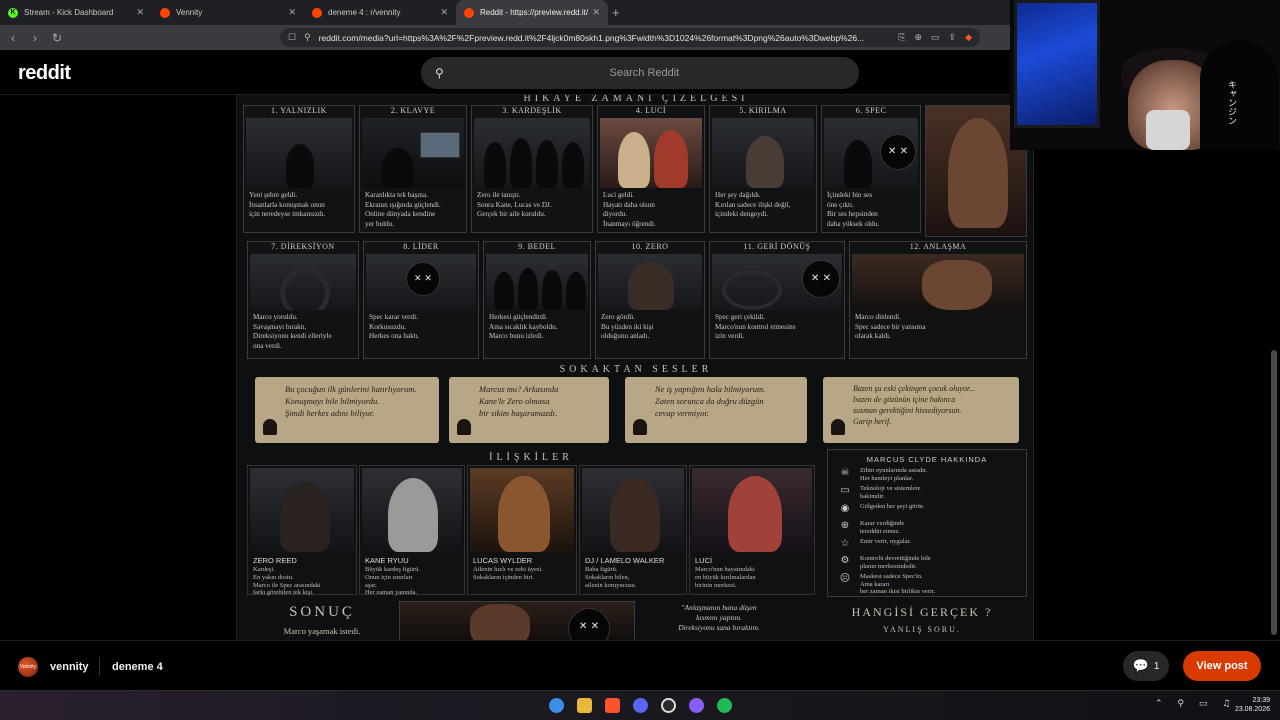  What do you see at coordinates (651, 110) in the screenshot?
I see `panel-title: 4. LUCİ` at bounding box center [651, 110].